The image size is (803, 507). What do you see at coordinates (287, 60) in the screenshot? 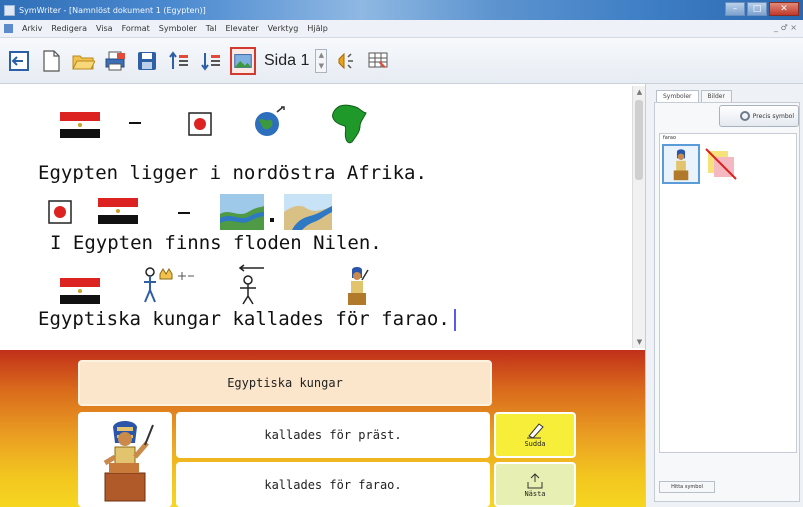
I see `page-label: Sida 1` at bounding box center [287, 60].